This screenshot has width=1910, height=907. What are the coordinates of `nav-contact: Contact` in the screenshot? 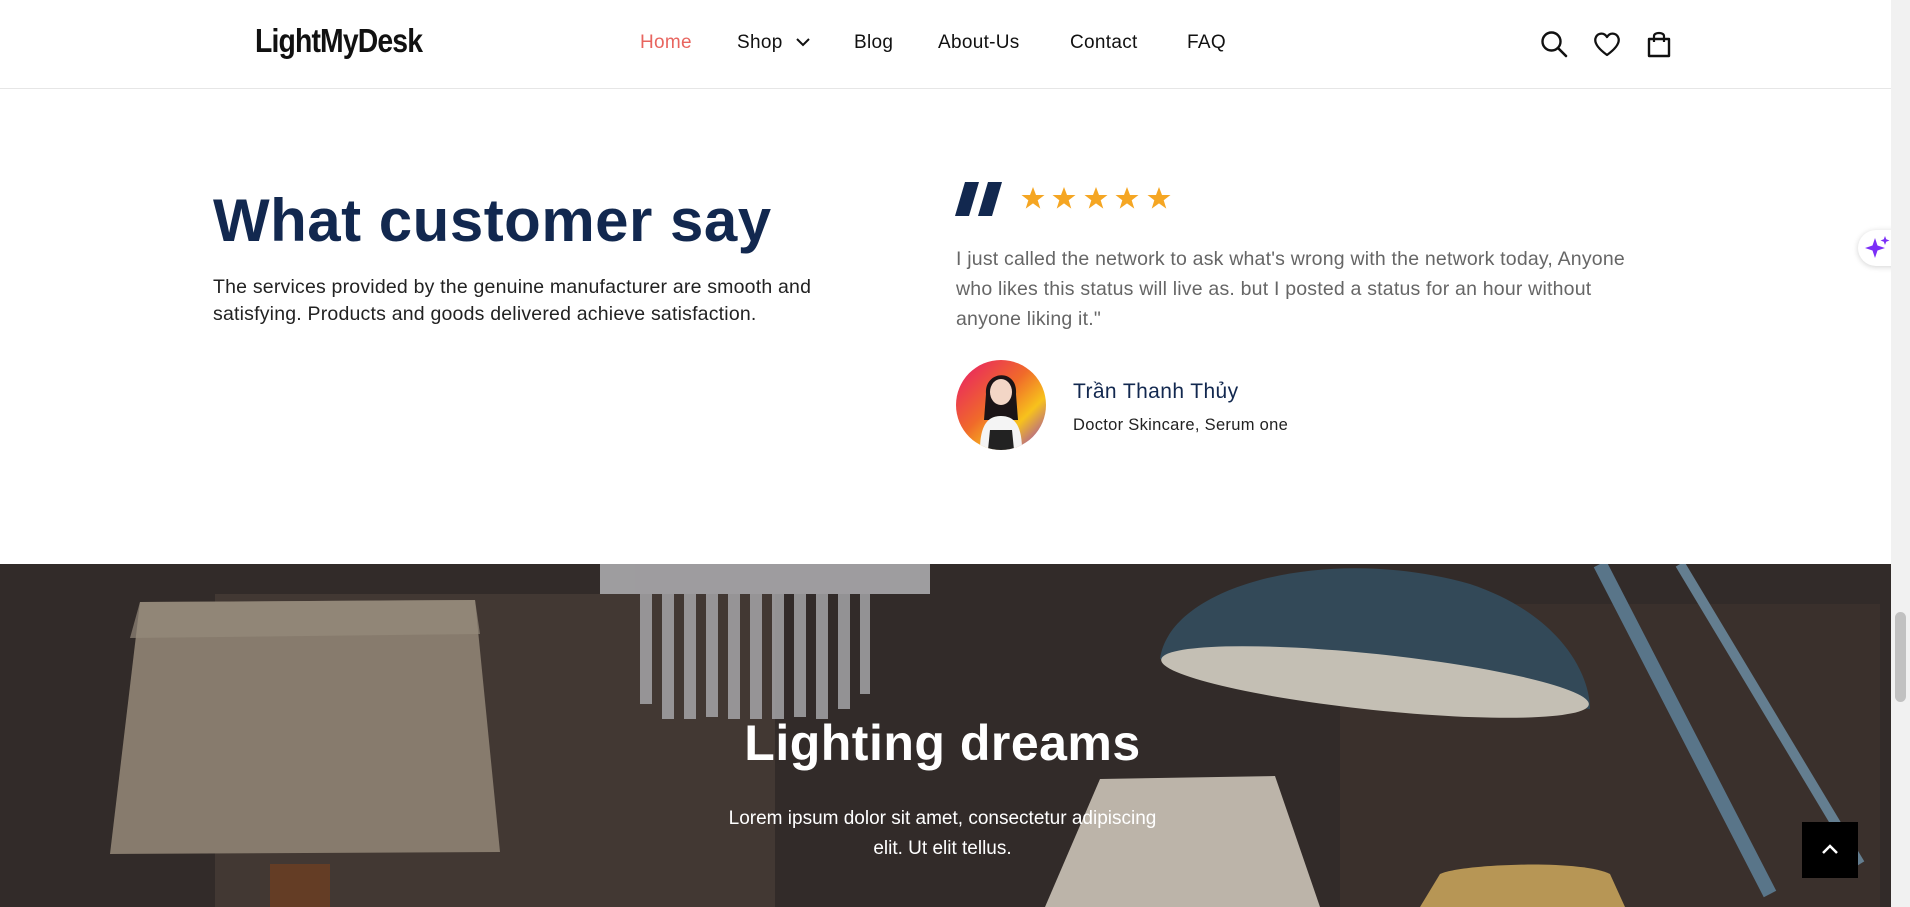 It's located at (1104, 43).